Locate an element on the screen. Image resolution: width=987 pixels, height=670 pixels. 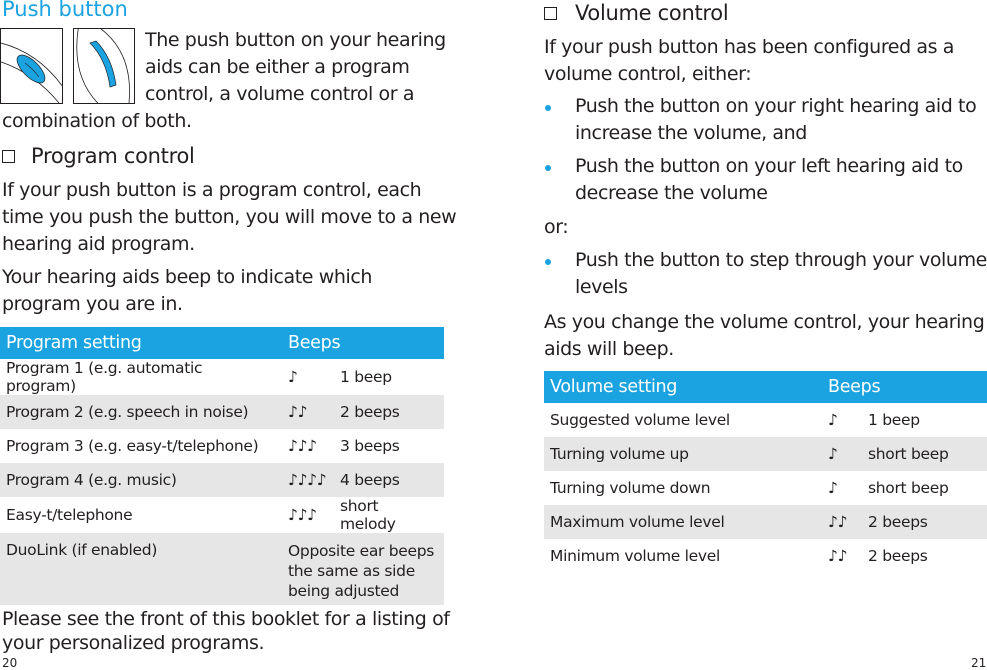
page-number-right: 21 is located at coordinates (979, 663).